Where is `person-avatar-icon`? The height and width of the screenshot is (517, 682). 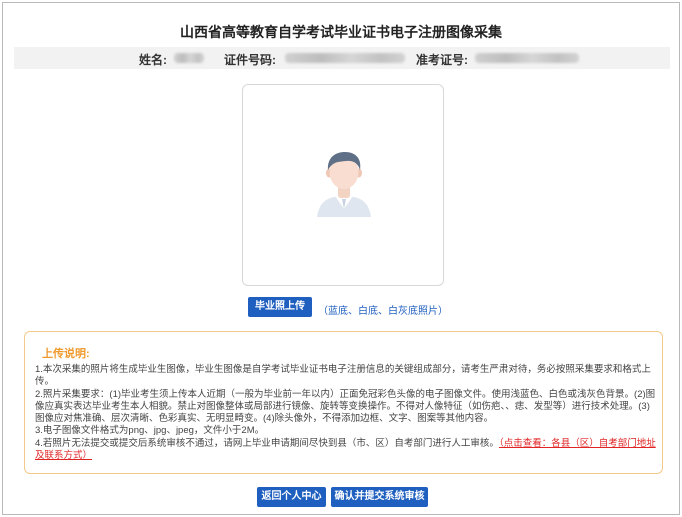
person-avatar-icon is located at coordinates (344, 184).